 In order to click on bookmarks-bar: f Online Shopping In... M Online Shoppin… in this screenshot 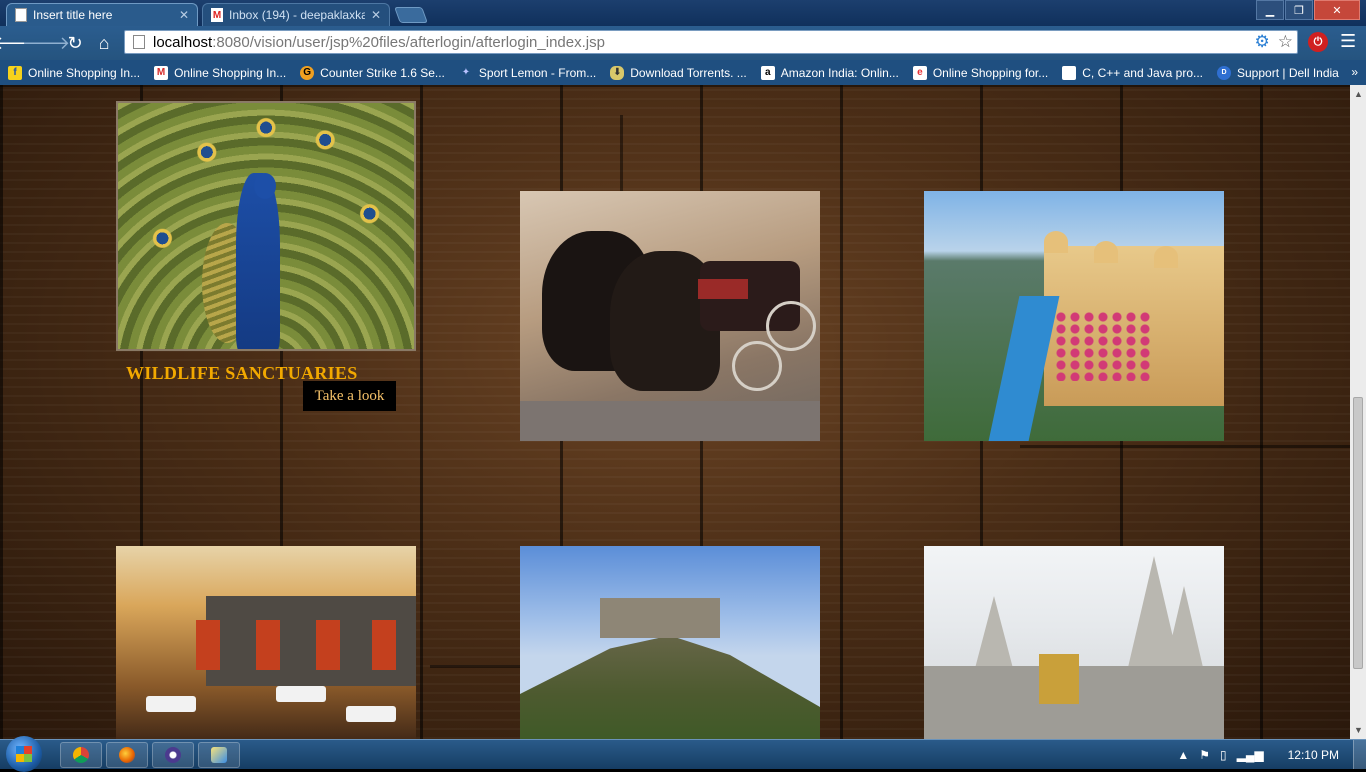, I will do `click(683, 72)`.